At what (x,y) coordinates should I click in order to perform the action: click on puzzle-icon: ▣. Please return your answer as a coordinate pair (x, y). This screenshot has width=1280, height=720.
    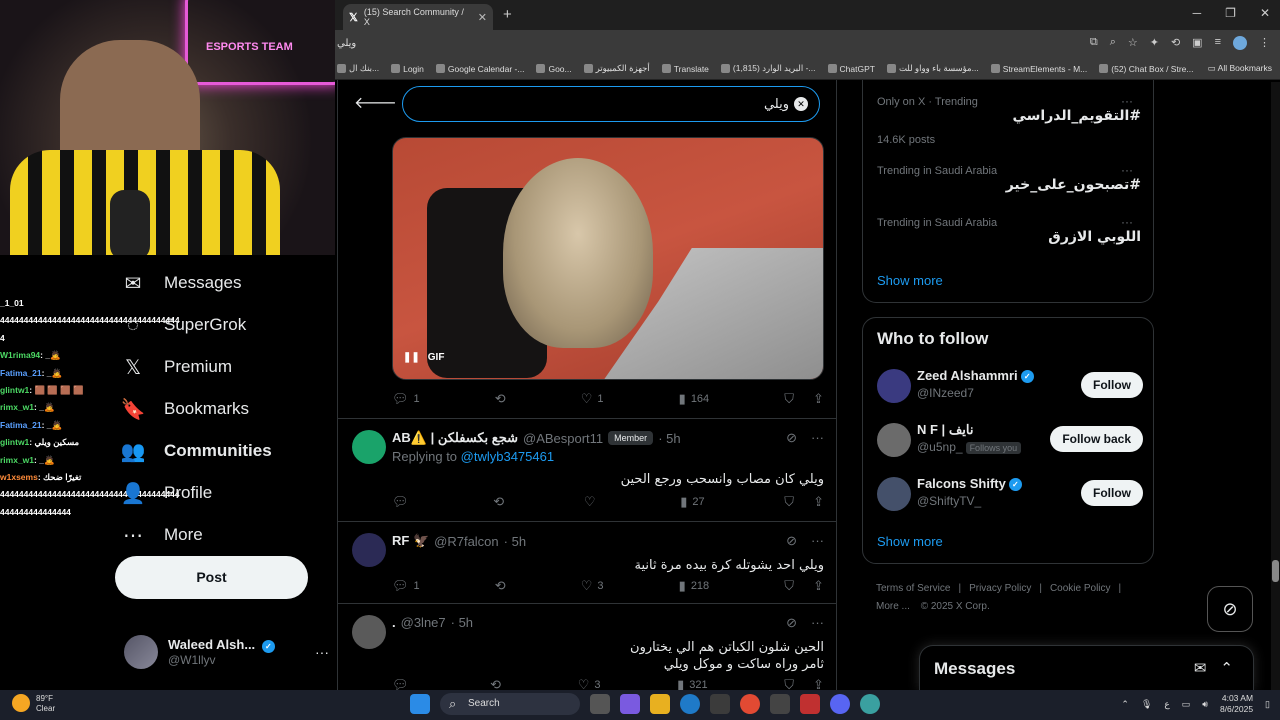
    Looking at the image, I should click on (1197, 43).